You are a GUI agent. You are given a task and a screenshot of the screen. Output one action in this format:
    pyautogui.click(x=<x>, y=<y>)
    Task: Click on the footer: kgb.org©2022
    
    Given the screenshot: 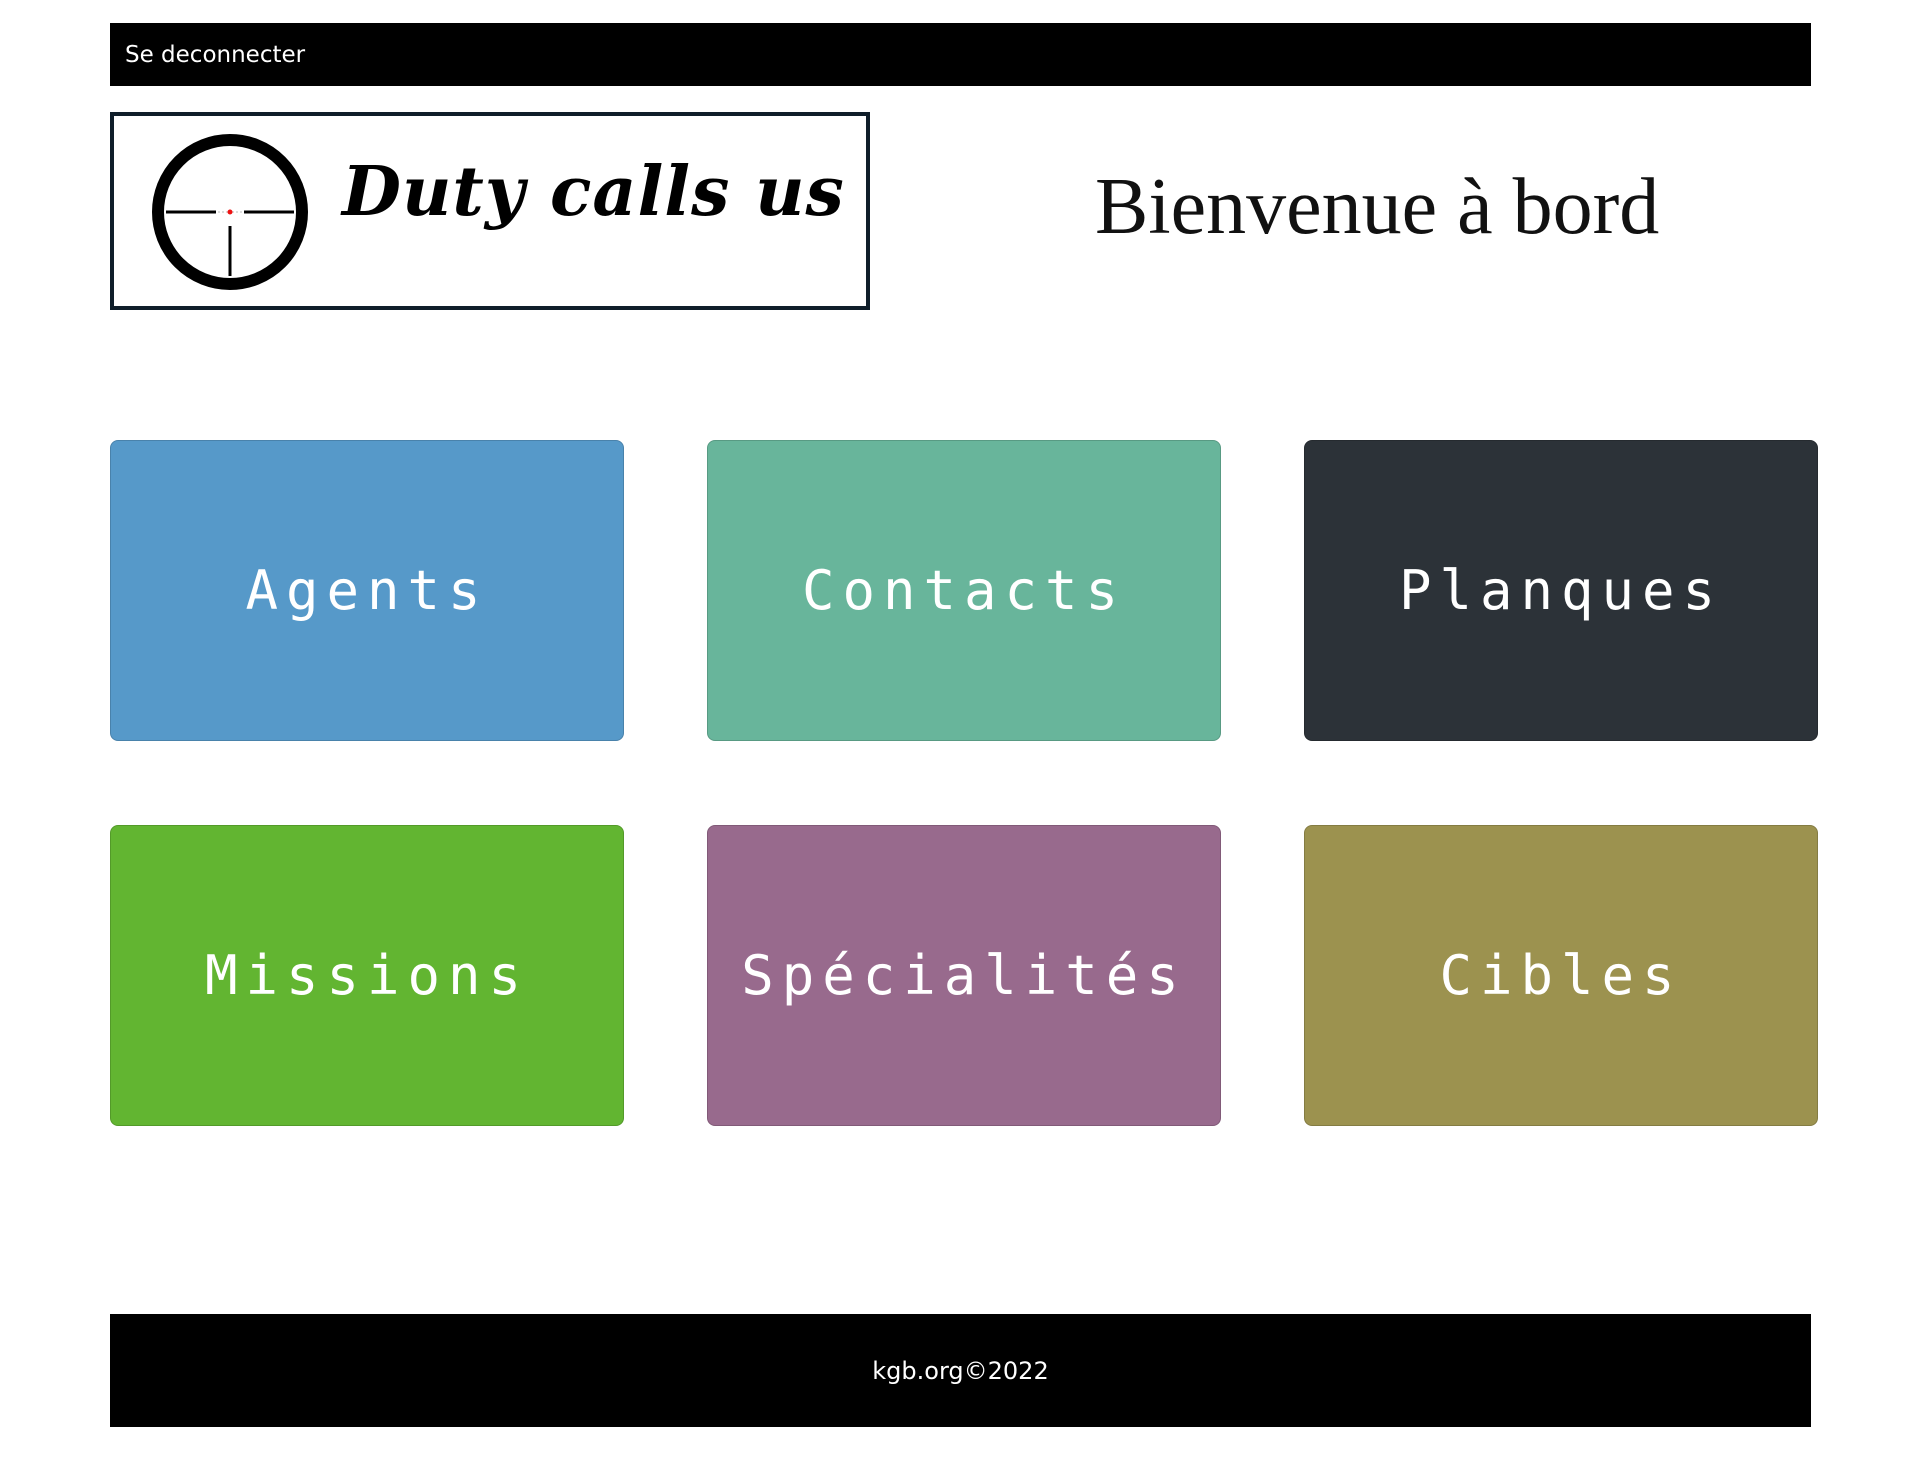 What is the action you would take?
    pyautogui.click(x=960, y=1370)
    